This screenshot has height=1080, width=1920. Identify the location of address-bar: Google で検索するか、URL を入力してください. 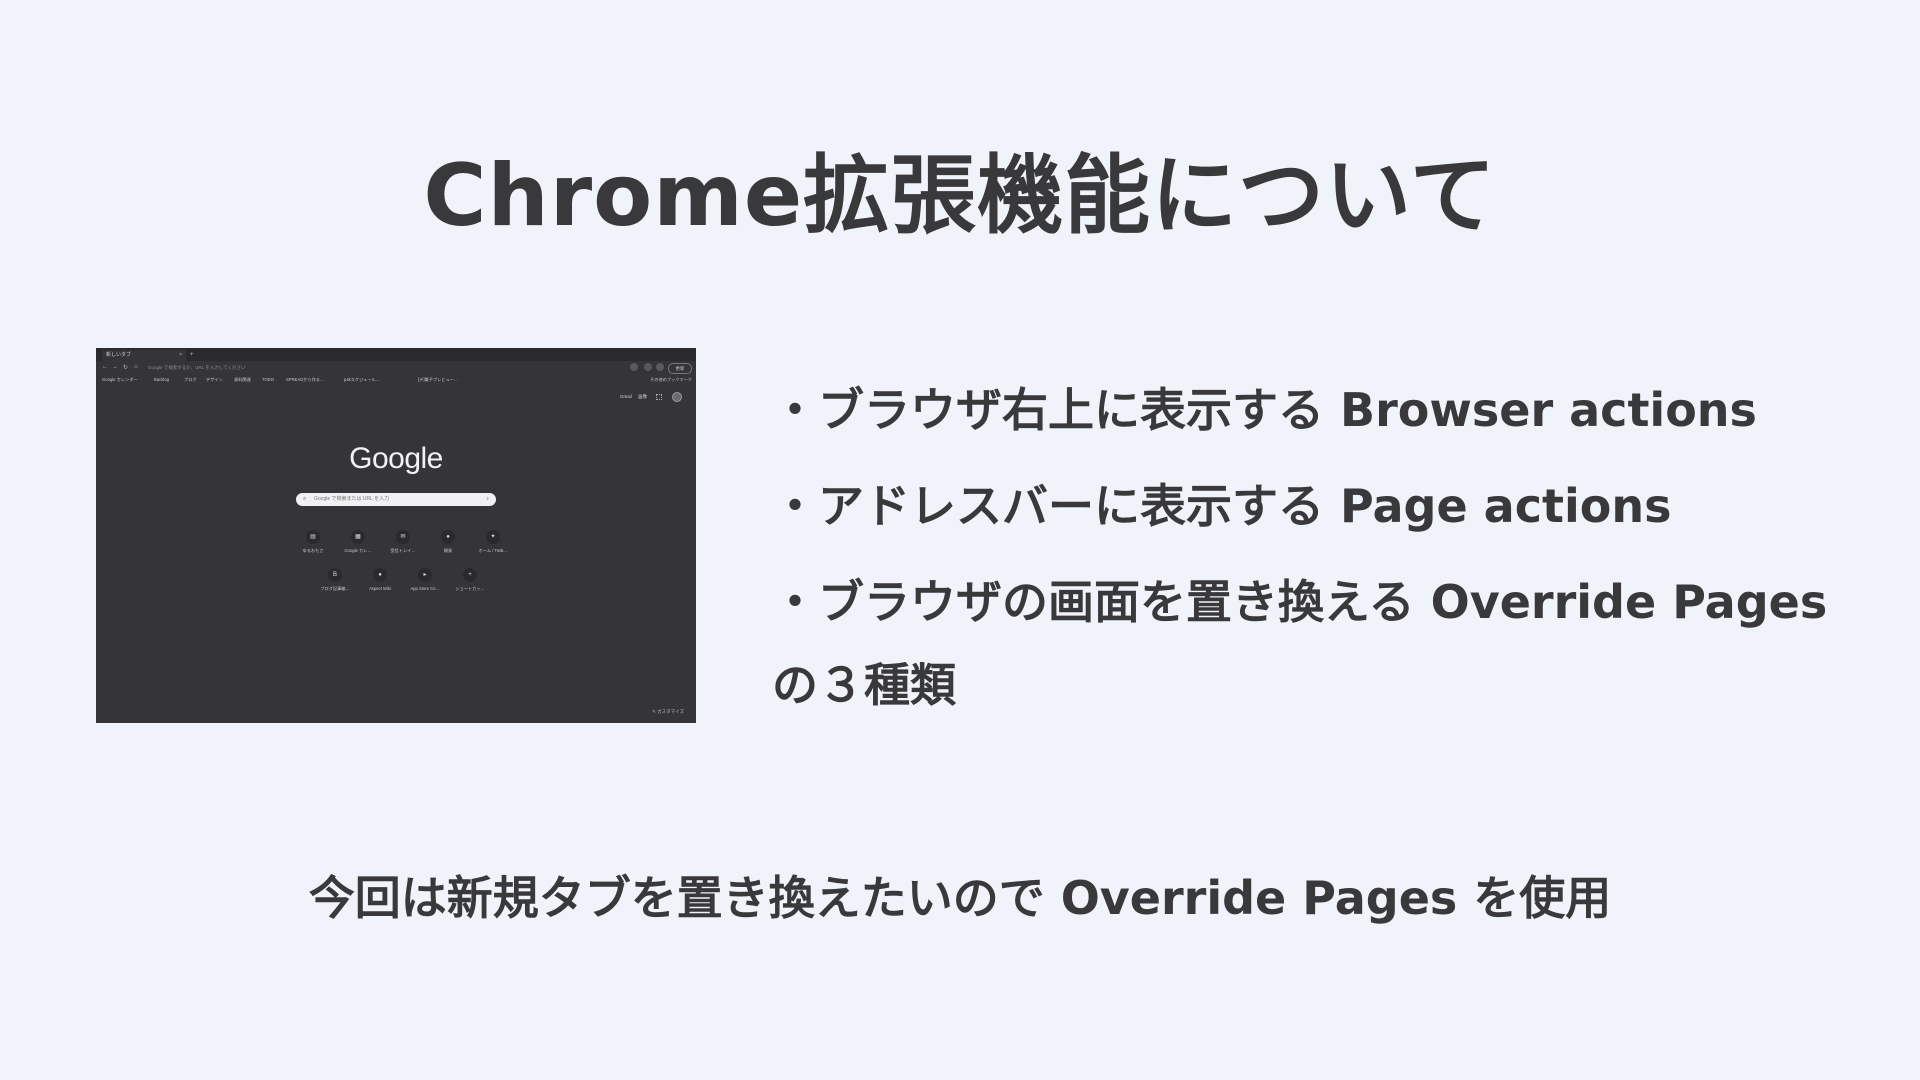
(383, 368).